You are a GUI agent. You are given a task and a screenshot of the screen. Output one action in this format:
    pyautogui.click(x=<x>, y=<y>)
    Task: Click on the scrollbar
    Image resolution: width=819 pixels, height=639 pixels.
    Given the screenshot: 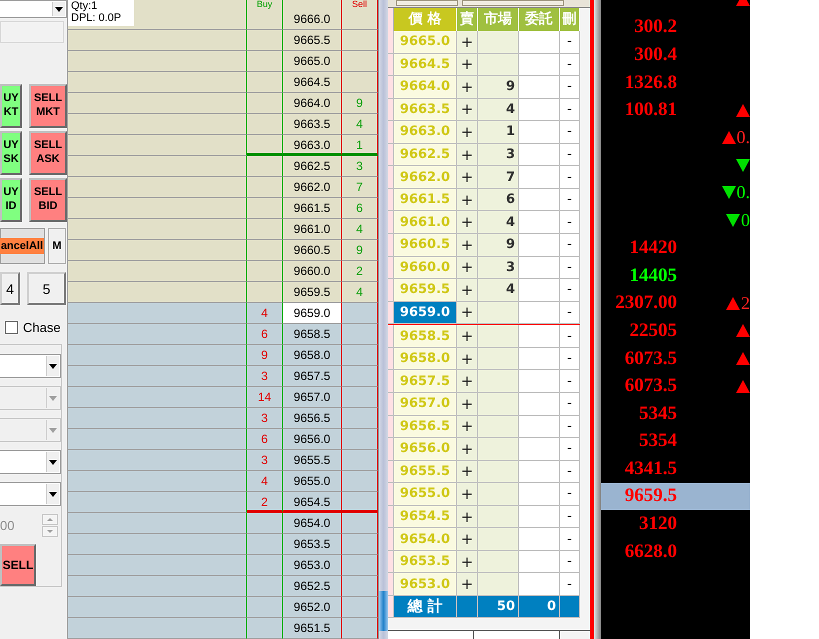 What is the action you would take?
    pyautogui.click(x=383, y=319)
    